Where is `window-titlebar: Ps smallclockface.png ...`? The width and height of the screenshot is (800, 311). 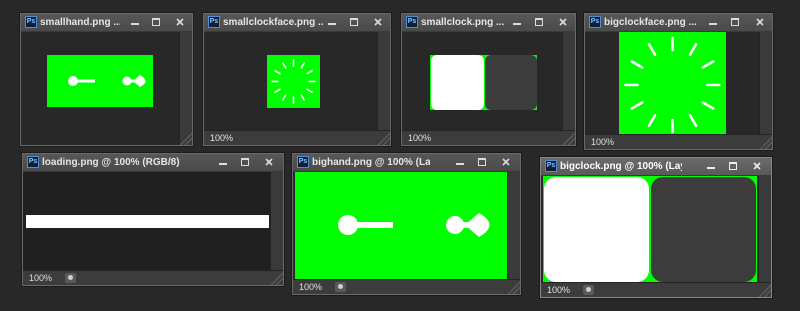 window-titlebar: Ps smallclockface.png ... is located at coordinates (297, 23).